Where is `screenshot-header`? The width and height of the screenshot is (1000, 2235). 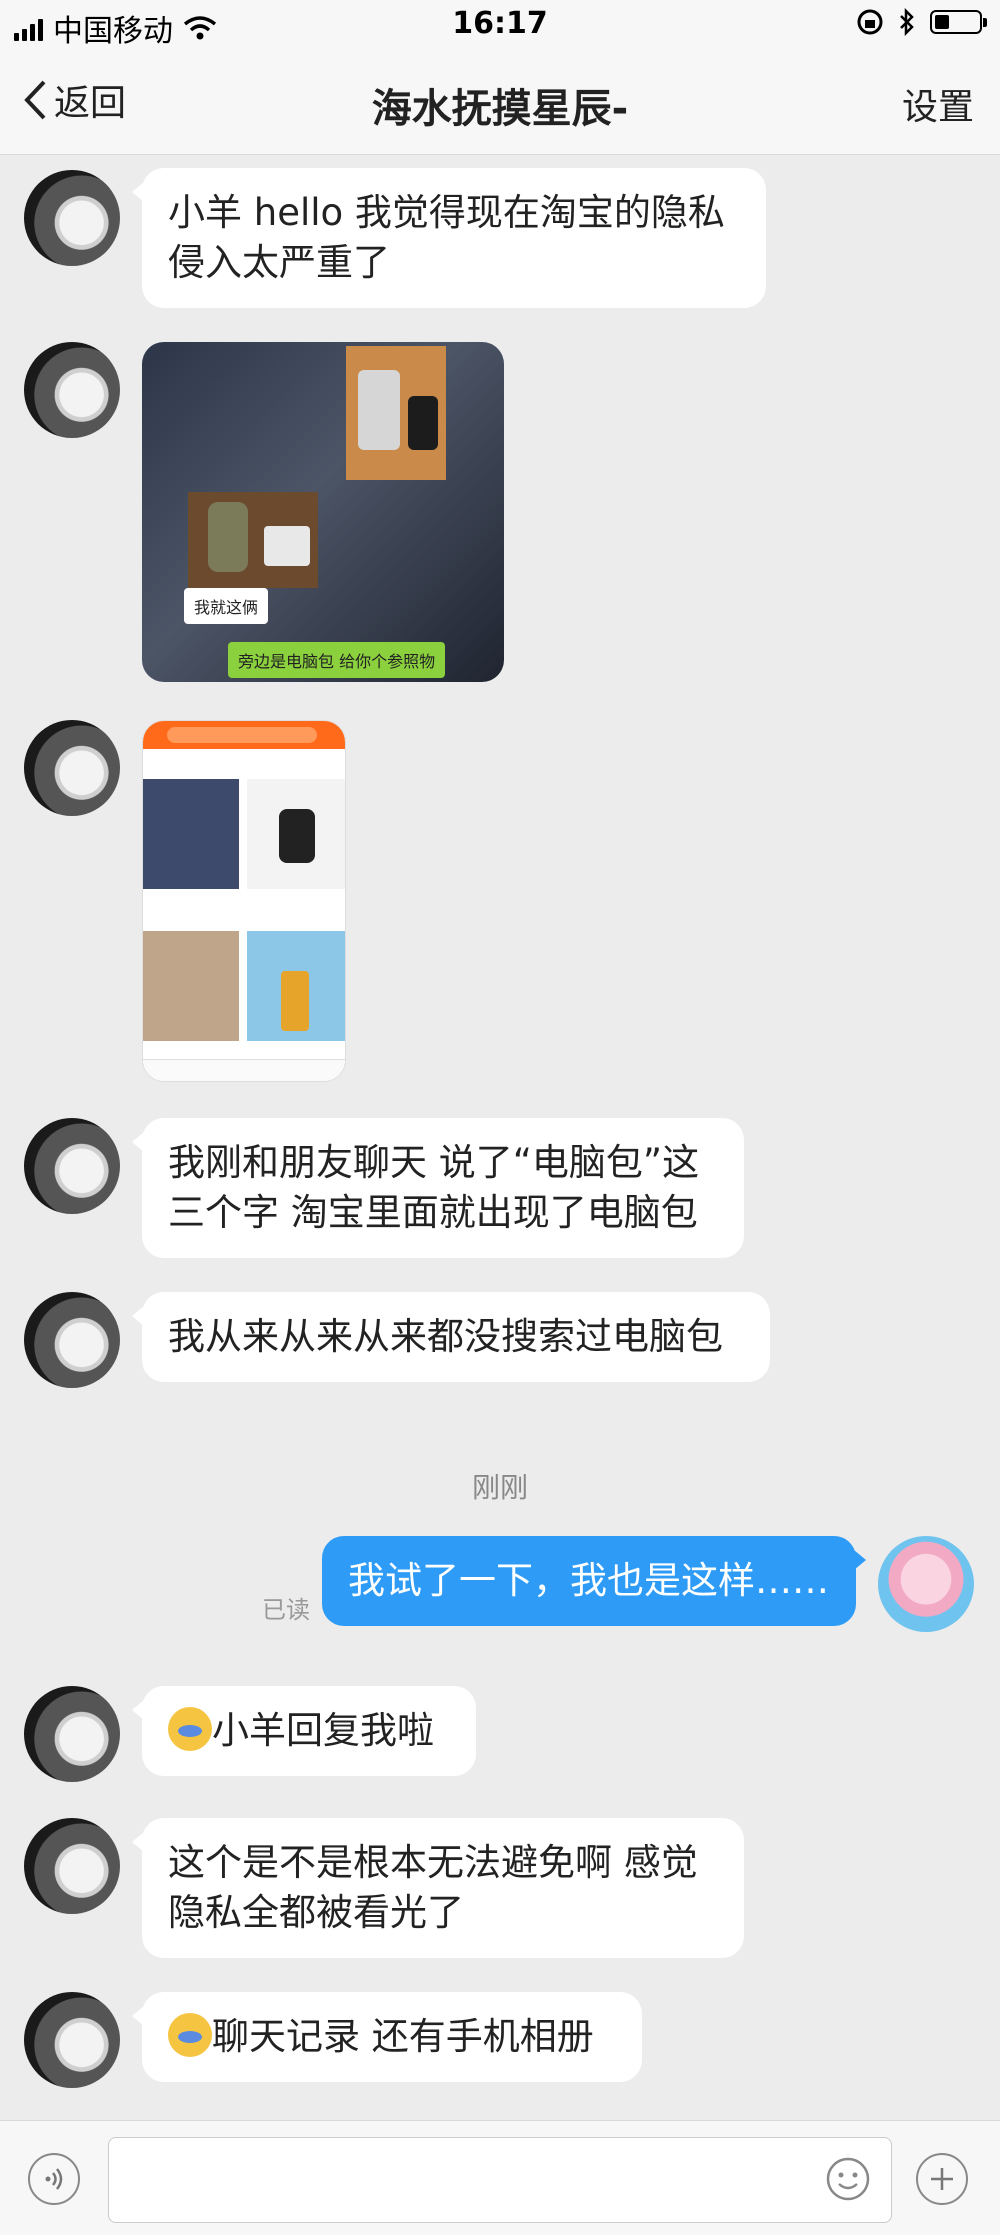
screenshot-header is located at coordinates (244, 735).